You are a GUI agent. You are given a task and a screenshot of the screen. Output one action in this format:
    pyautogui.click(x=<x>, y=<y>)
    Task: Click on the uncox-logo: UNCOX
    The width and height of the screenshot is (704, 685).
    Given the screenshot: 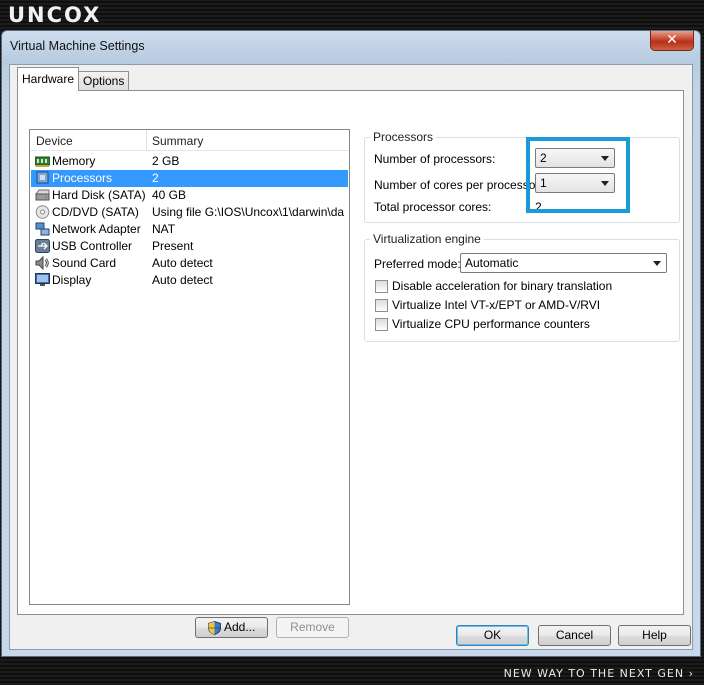 What is the action you would take?
    pyautogui.click(x=55, y=15)
    